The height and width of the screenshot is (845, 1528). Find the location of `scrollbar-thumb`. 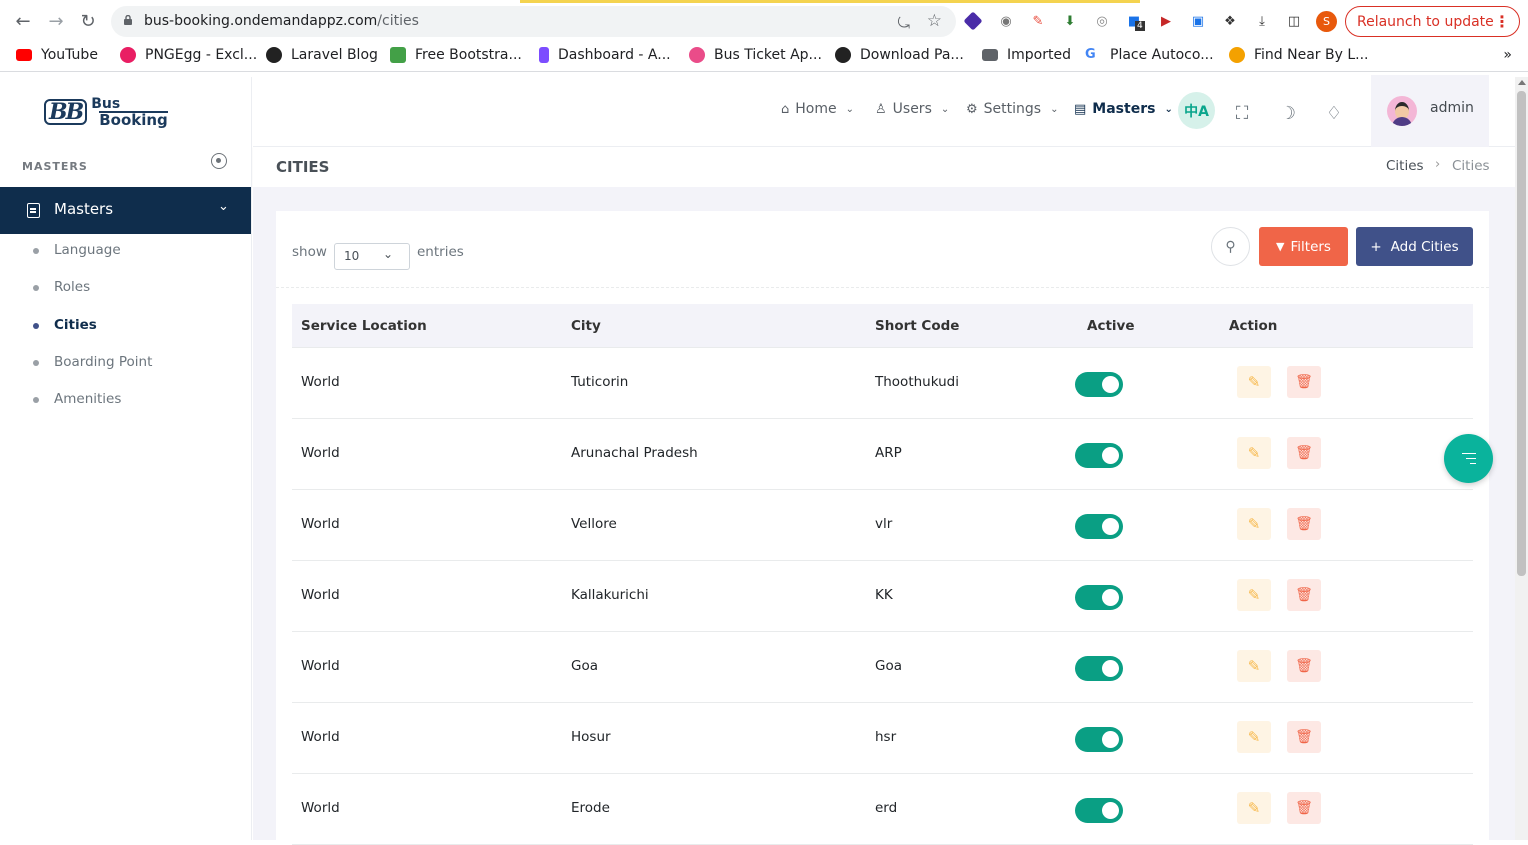

scrollbar-thumb is located at coordinates (1521, 333).